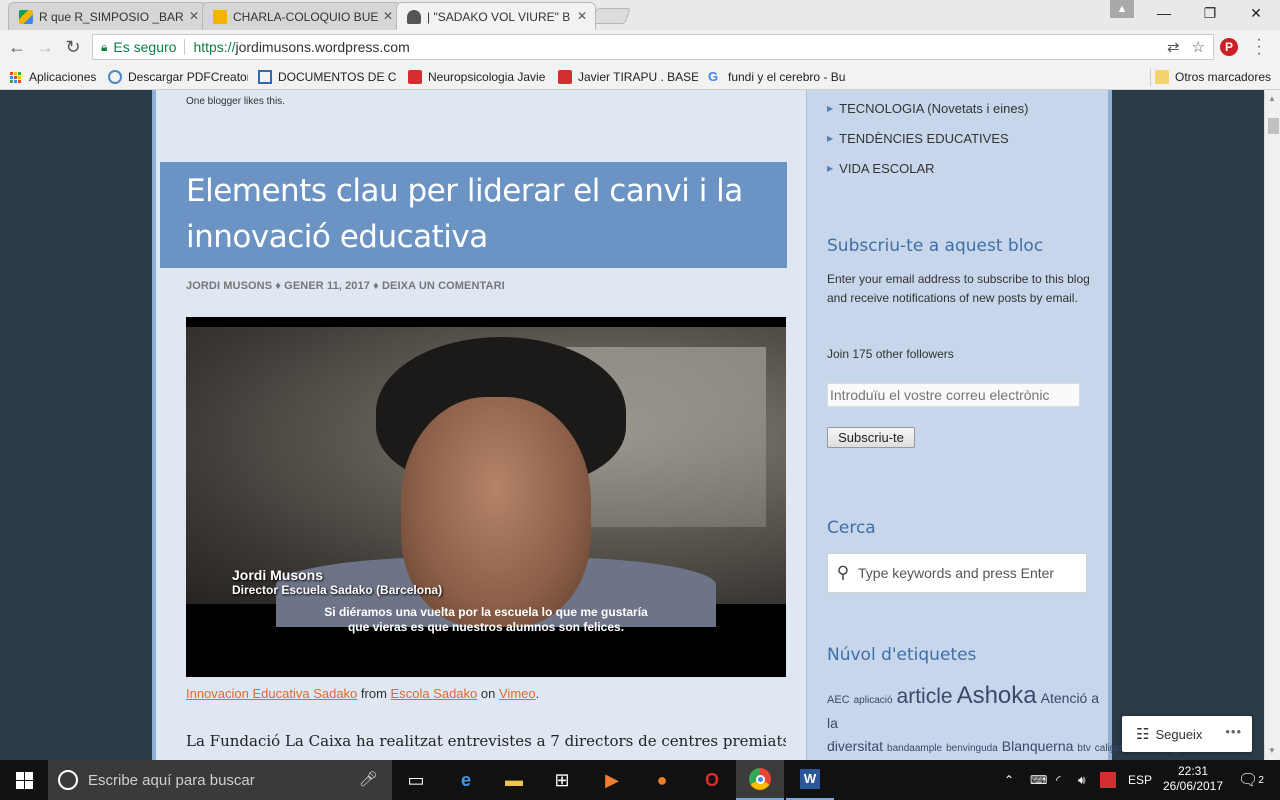 This screenshot has height=800, width=1280. What do you see at coordinates (871, 437) in the screenshot?
I see `subscribe-button: Subscriu-te` at bounding box center [871, 437].